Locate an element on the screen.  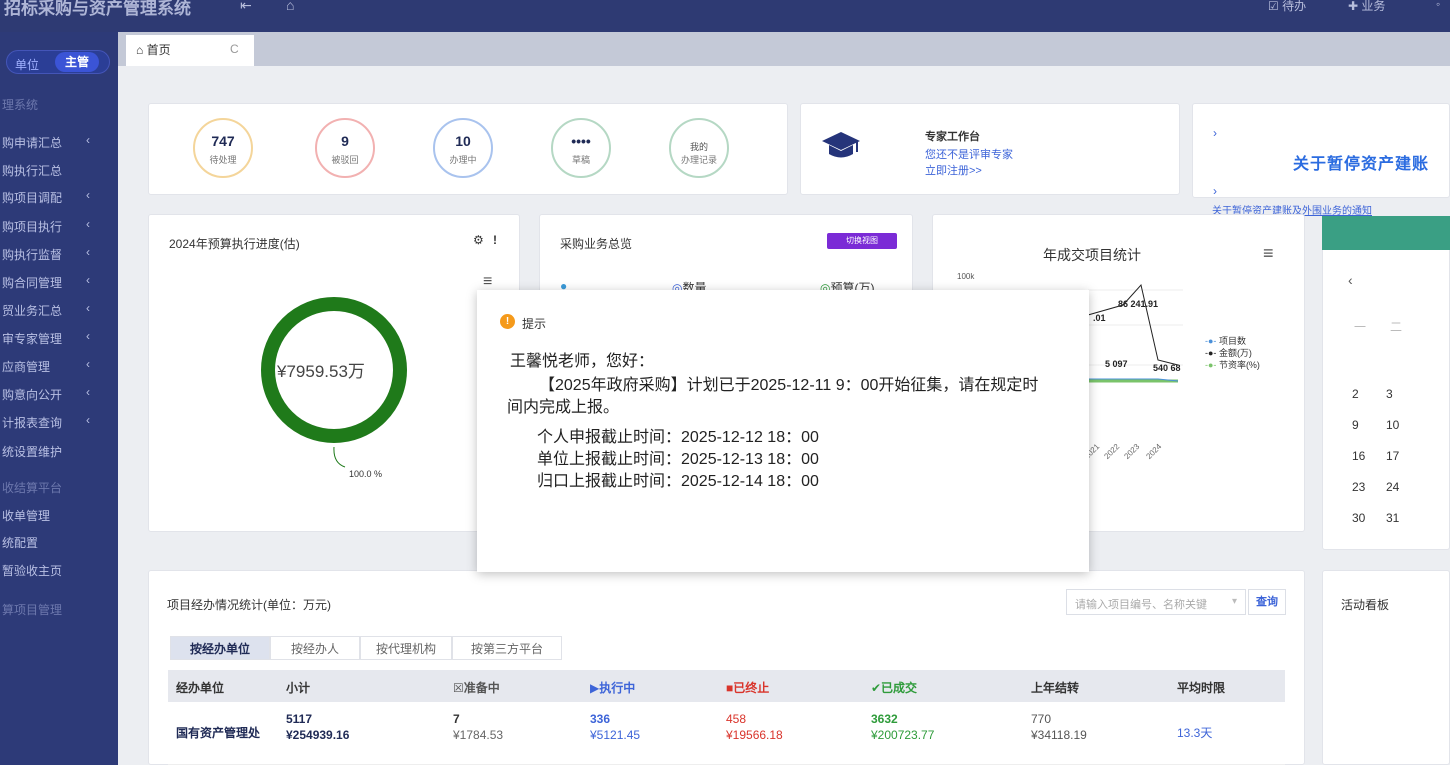
row-exec-count: 336 is located at coordinates (600, 719).